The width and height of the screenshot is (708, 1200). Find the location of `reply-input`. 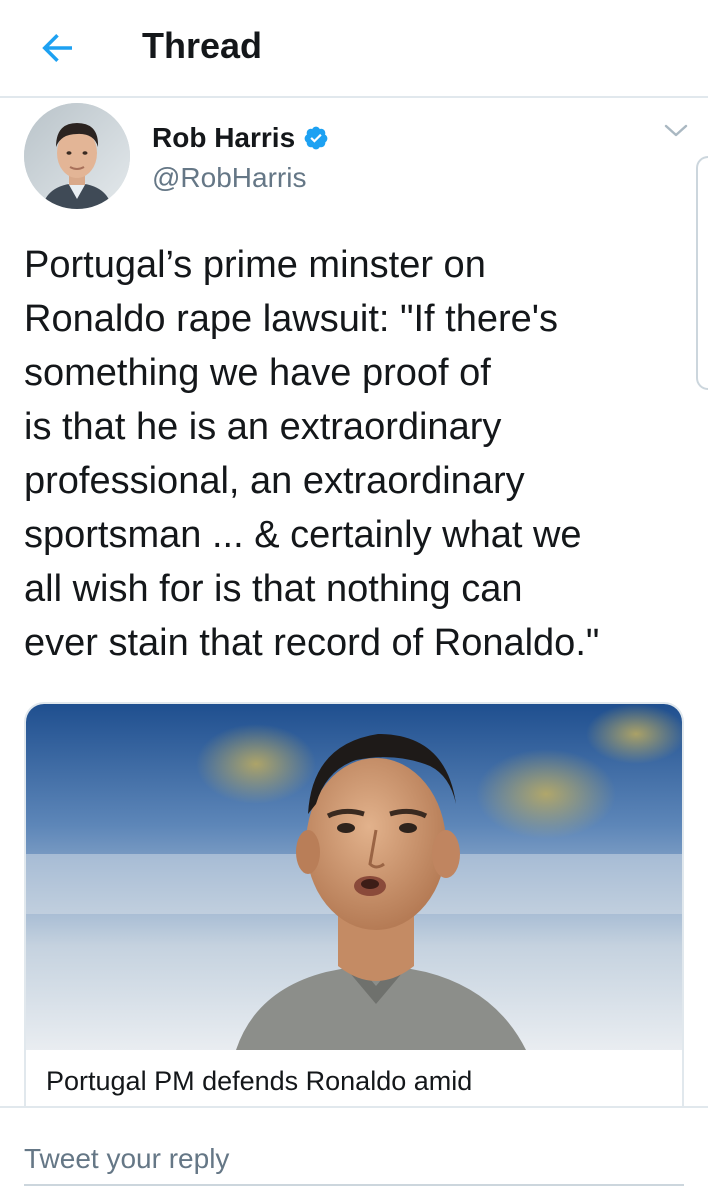

reply-input is located at coordinates (354, 1160).